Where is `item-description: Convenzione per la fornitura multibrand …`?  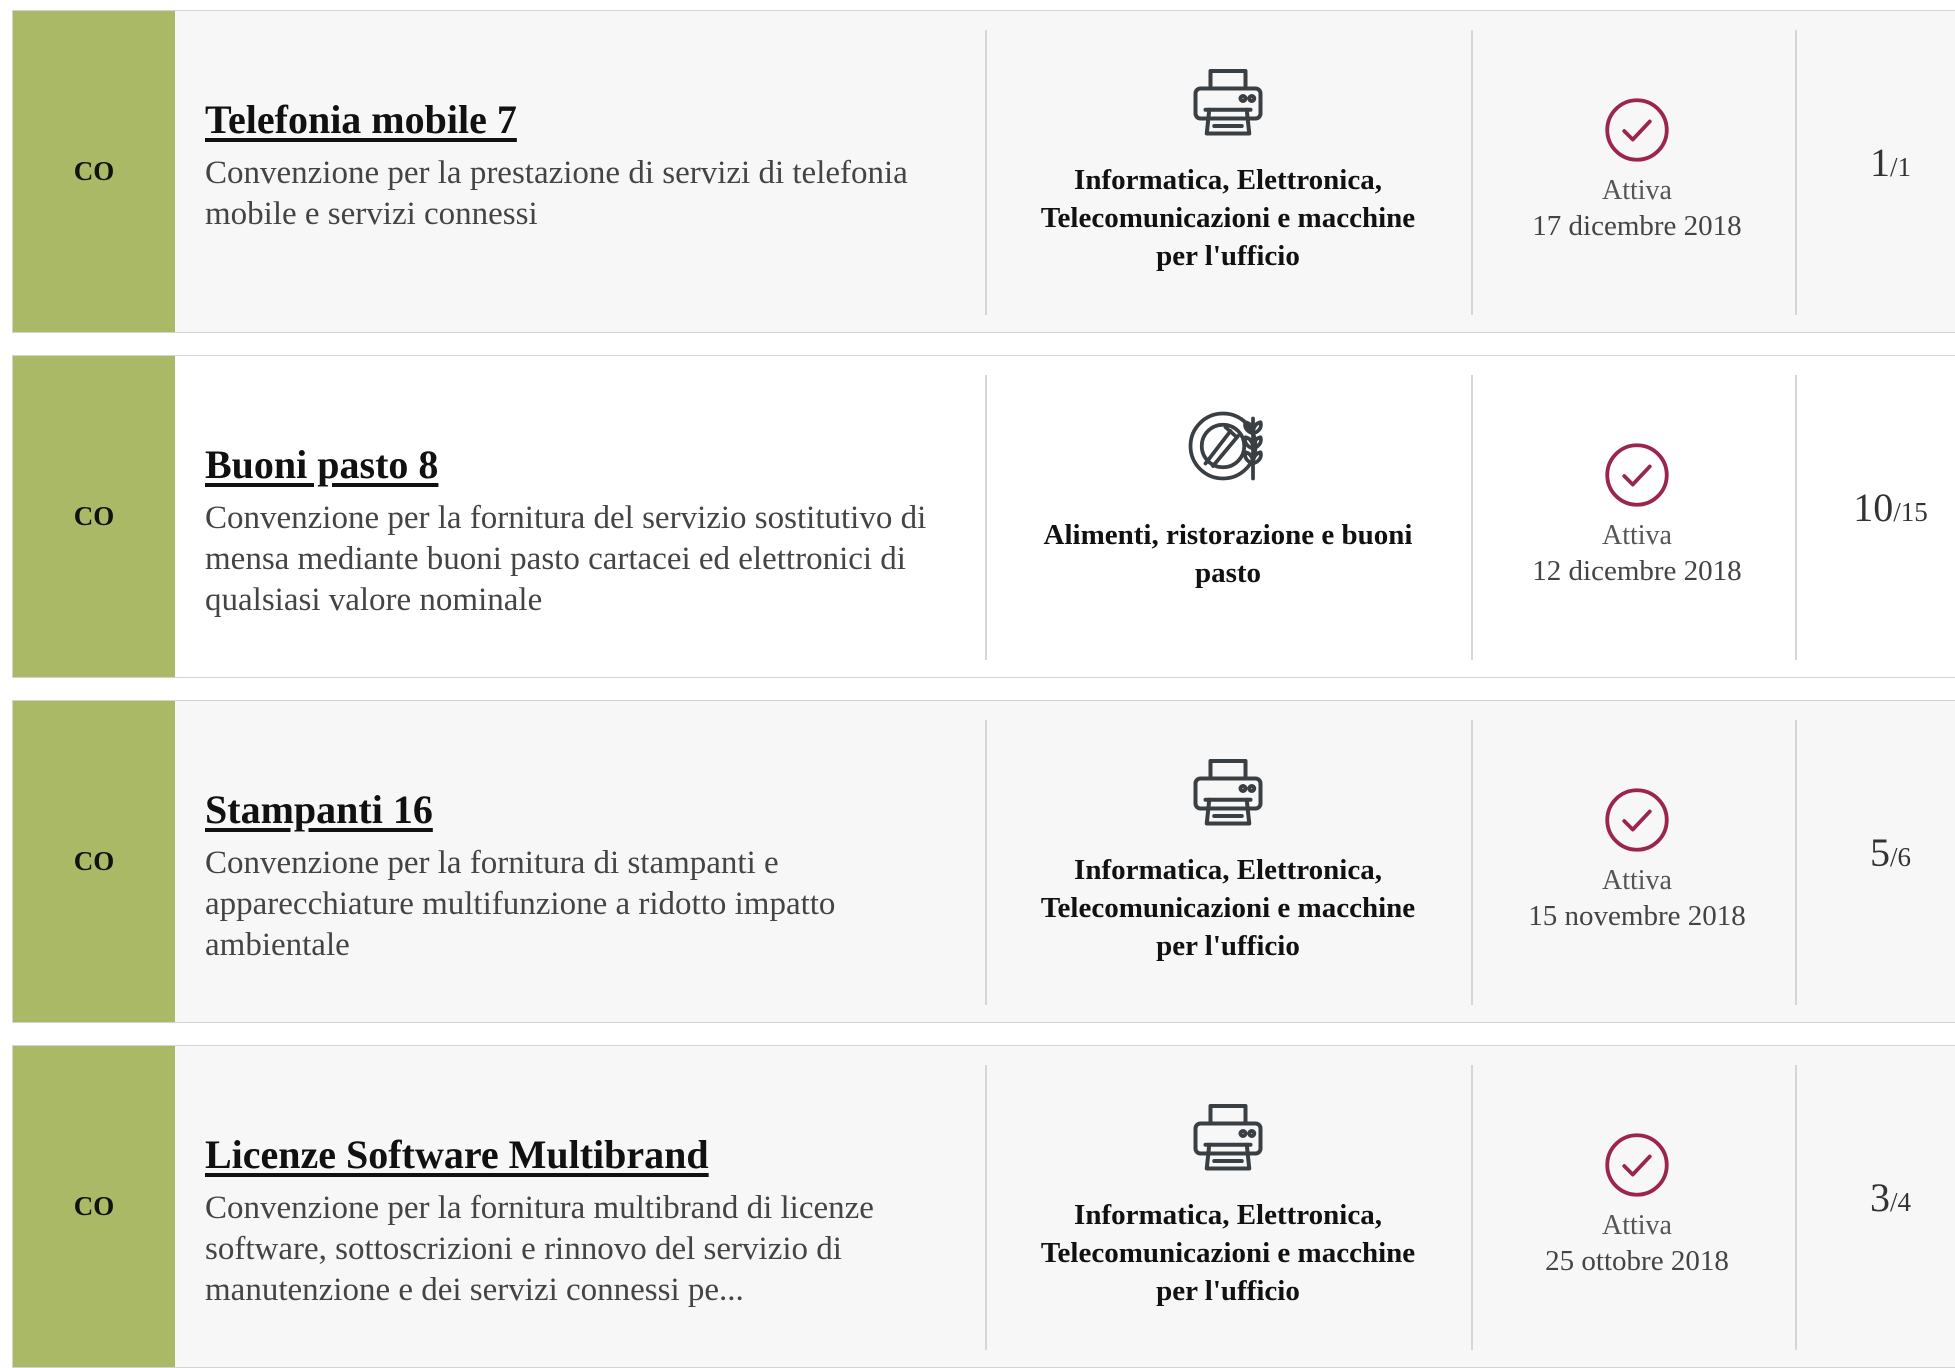
item-description: Convenzione per la fornitura multibrand … is located at coordinates (539, 1249).